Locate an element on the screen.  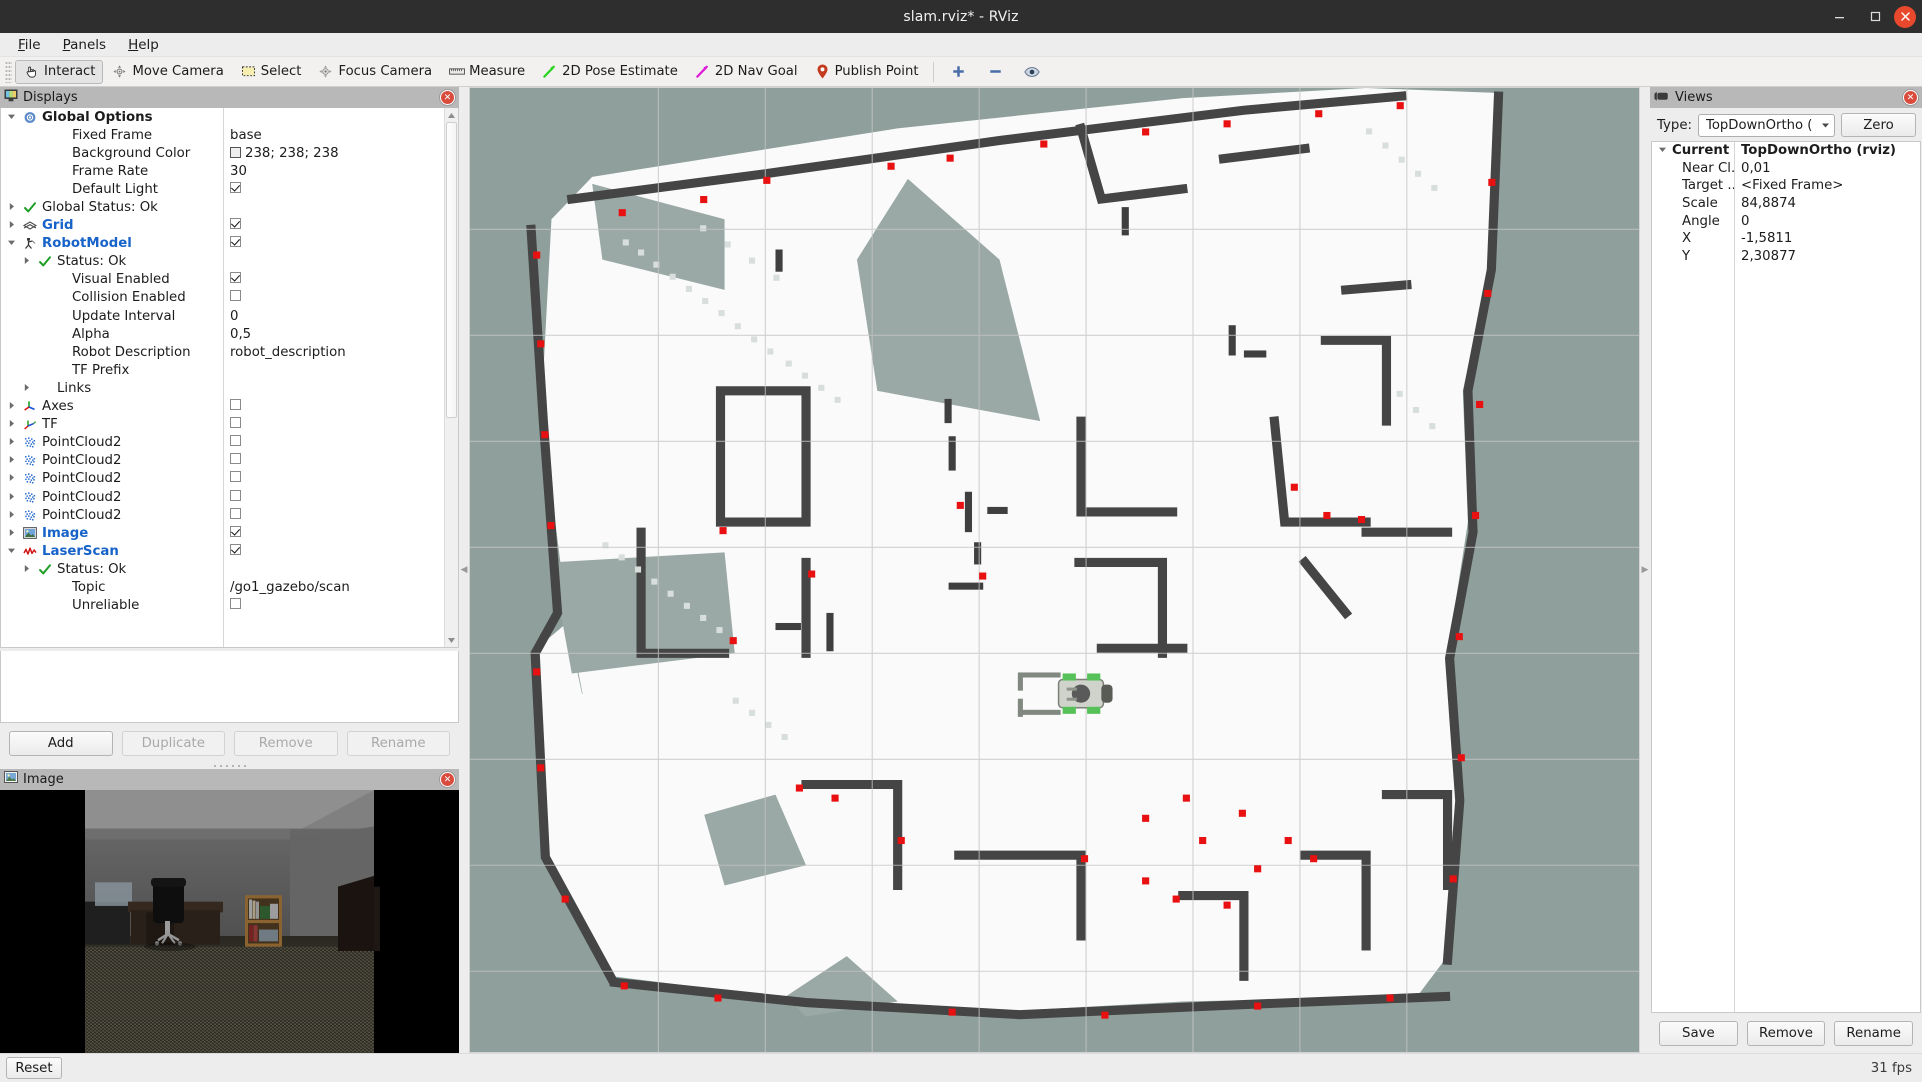
views-row-value: 0,01 is located at coordinates (1827, 168).